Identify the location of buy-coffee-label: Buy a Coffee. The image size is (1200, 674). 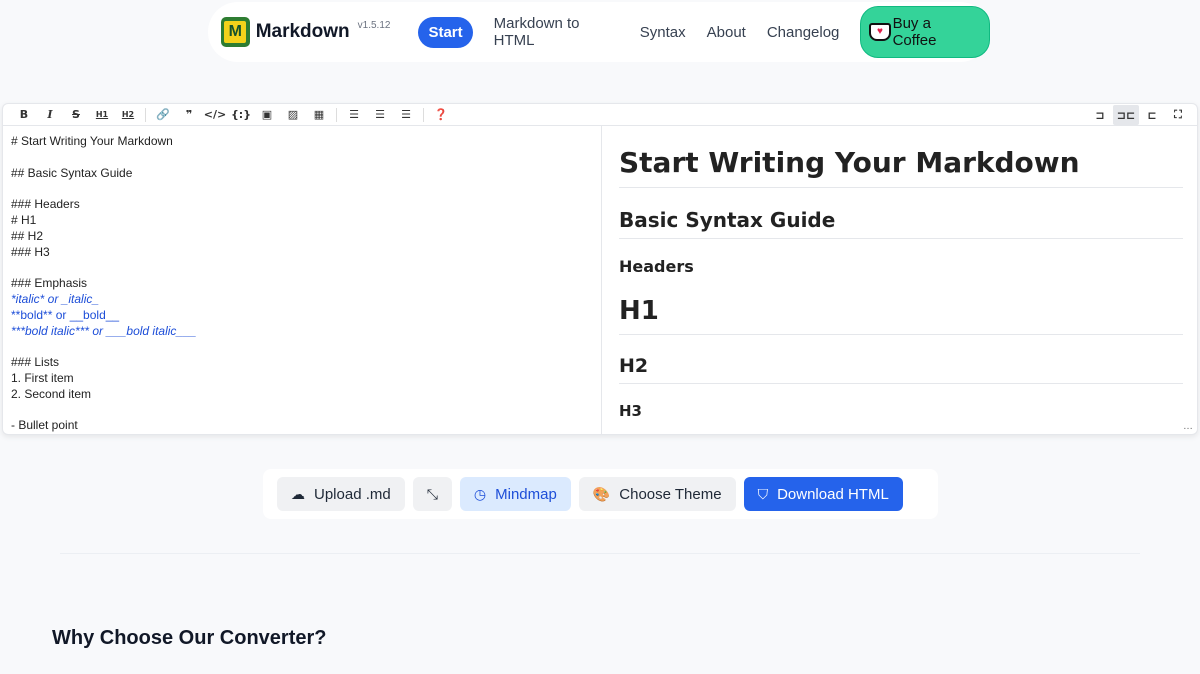
(914, 32).